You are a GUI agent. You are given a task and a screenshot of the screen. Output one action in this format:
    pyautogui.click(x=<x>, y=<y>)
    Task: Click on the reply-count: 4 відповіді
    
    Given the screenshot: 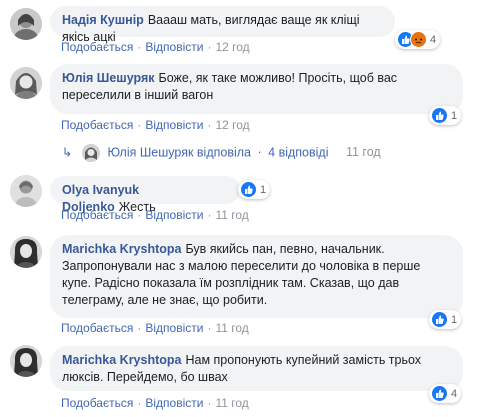 What is the action you would take?
    pyautogui.click(x=298, y=152)
    